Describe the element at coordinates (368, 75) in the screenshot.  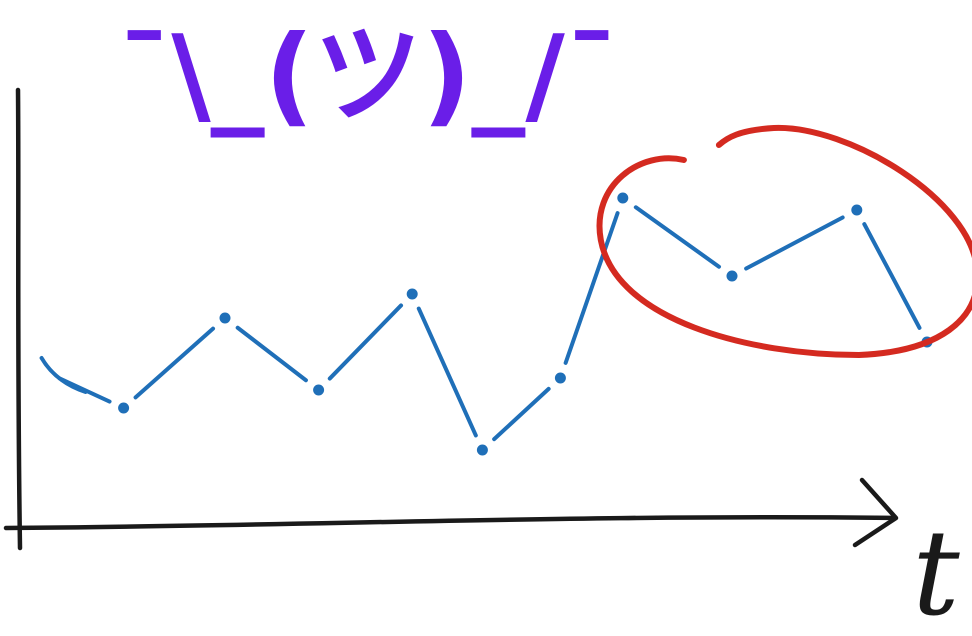
I see `shrug-emoticon: ¯\_(ツ)_/¯` at that location.